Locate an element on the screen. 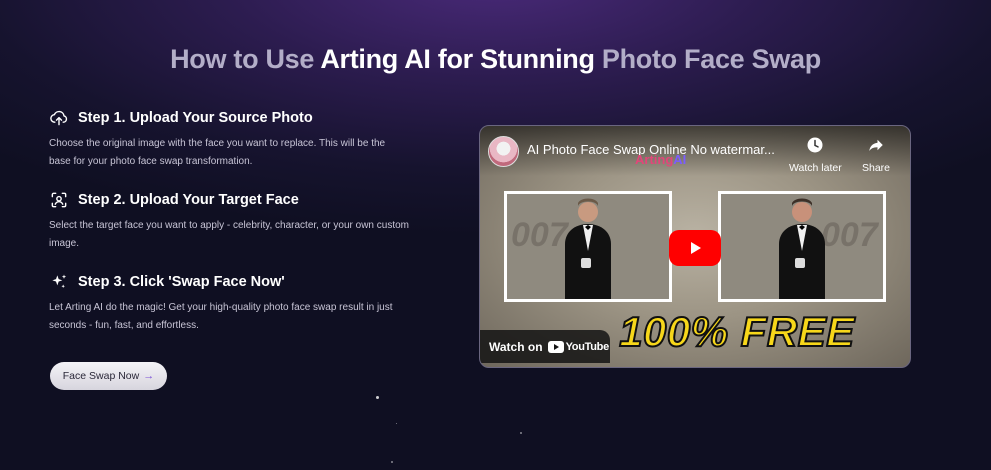  share-arrow-icon is located at coordinates (876, 146).